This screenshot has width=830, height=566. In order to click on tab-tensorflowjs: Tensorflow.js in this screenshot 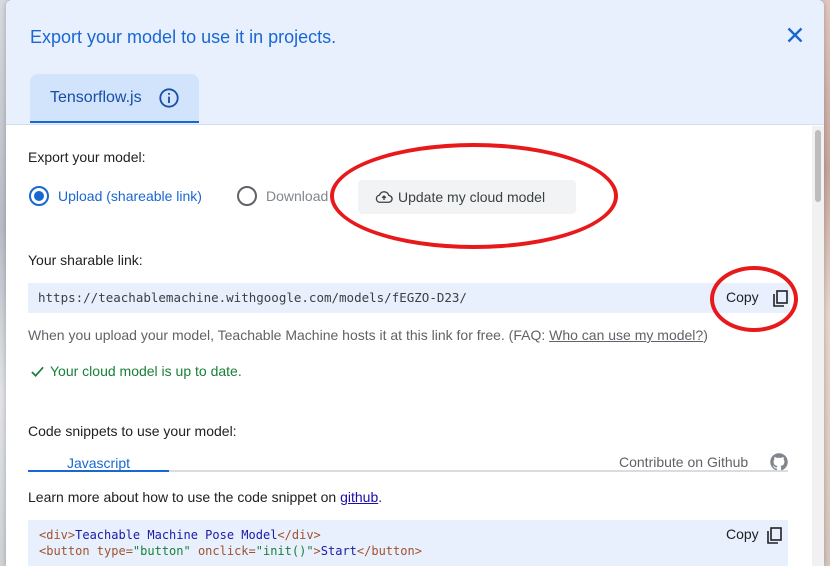, I will do `click(114, 98)`.